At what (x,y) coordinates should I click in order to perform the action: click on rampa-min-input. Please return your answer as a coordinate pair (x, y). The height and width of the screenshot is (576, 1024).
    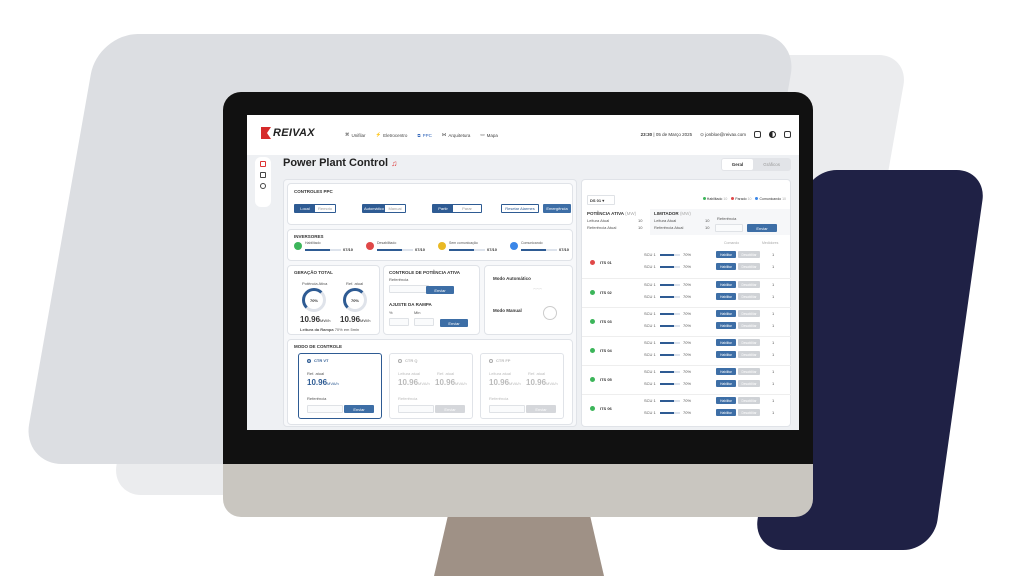
    Looking at the image, I should click on (424, 322).